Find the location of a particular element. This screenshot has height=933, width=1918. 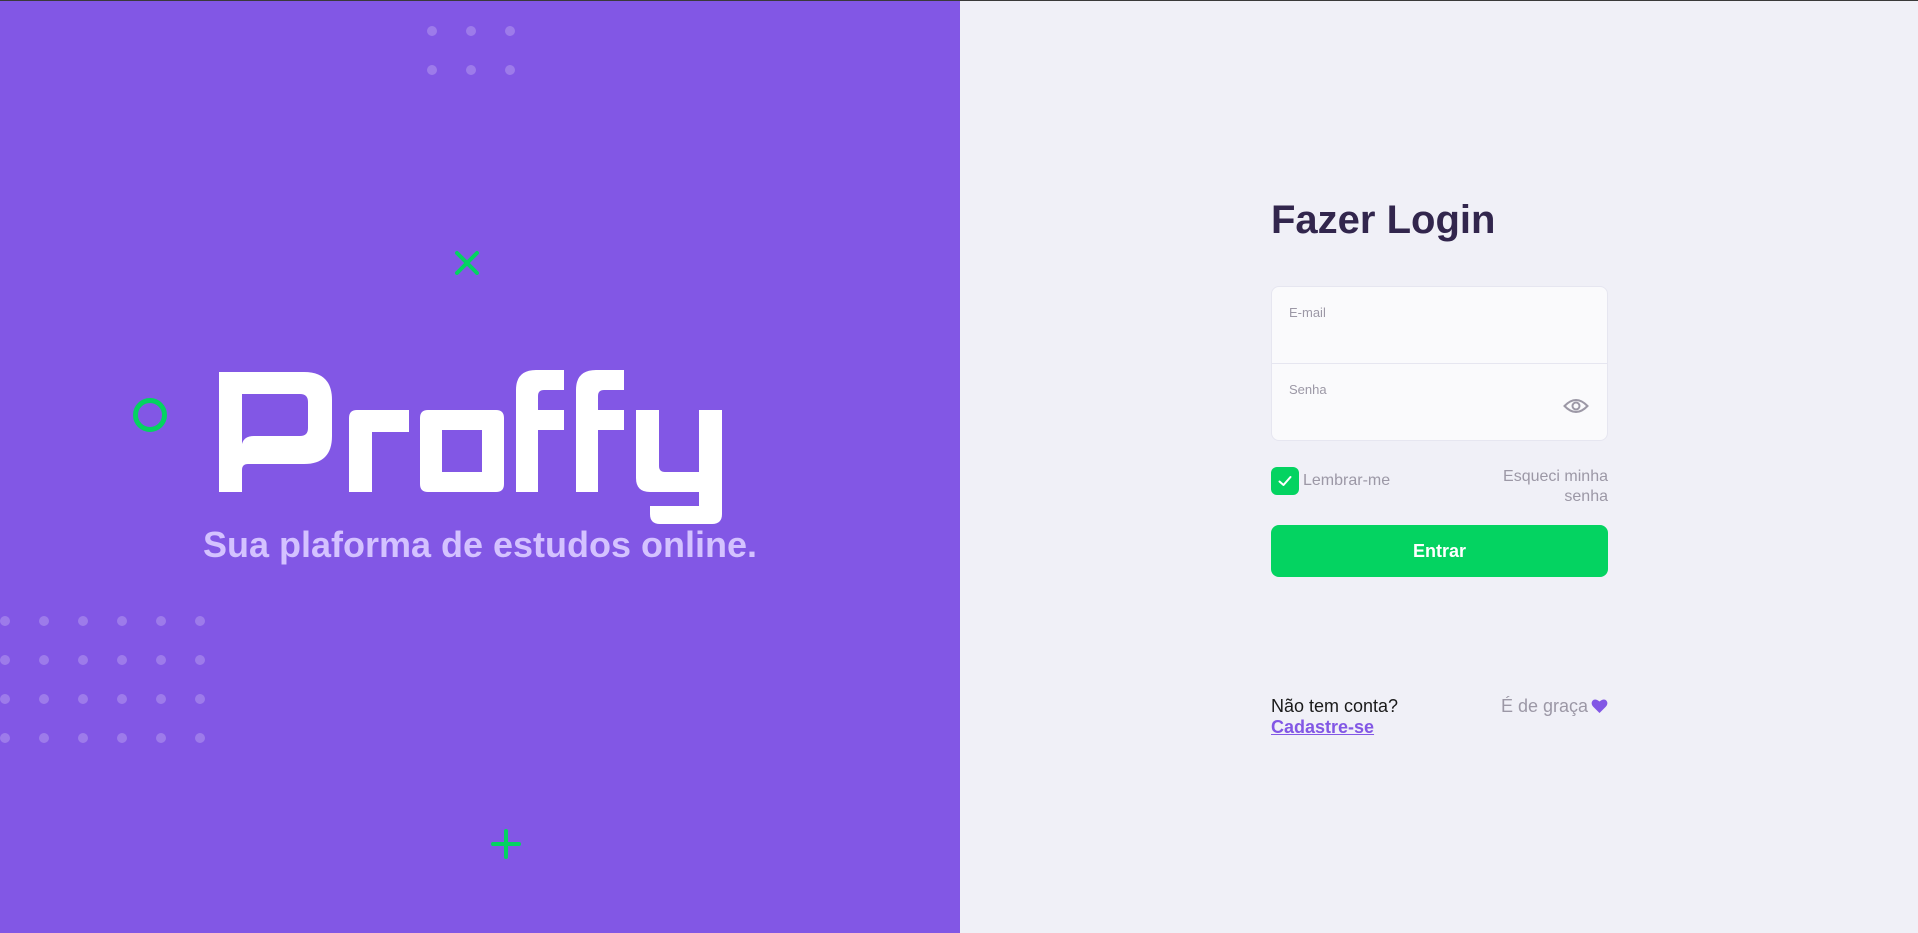

decorative-plus-icon is located at coordinates (506, 844).